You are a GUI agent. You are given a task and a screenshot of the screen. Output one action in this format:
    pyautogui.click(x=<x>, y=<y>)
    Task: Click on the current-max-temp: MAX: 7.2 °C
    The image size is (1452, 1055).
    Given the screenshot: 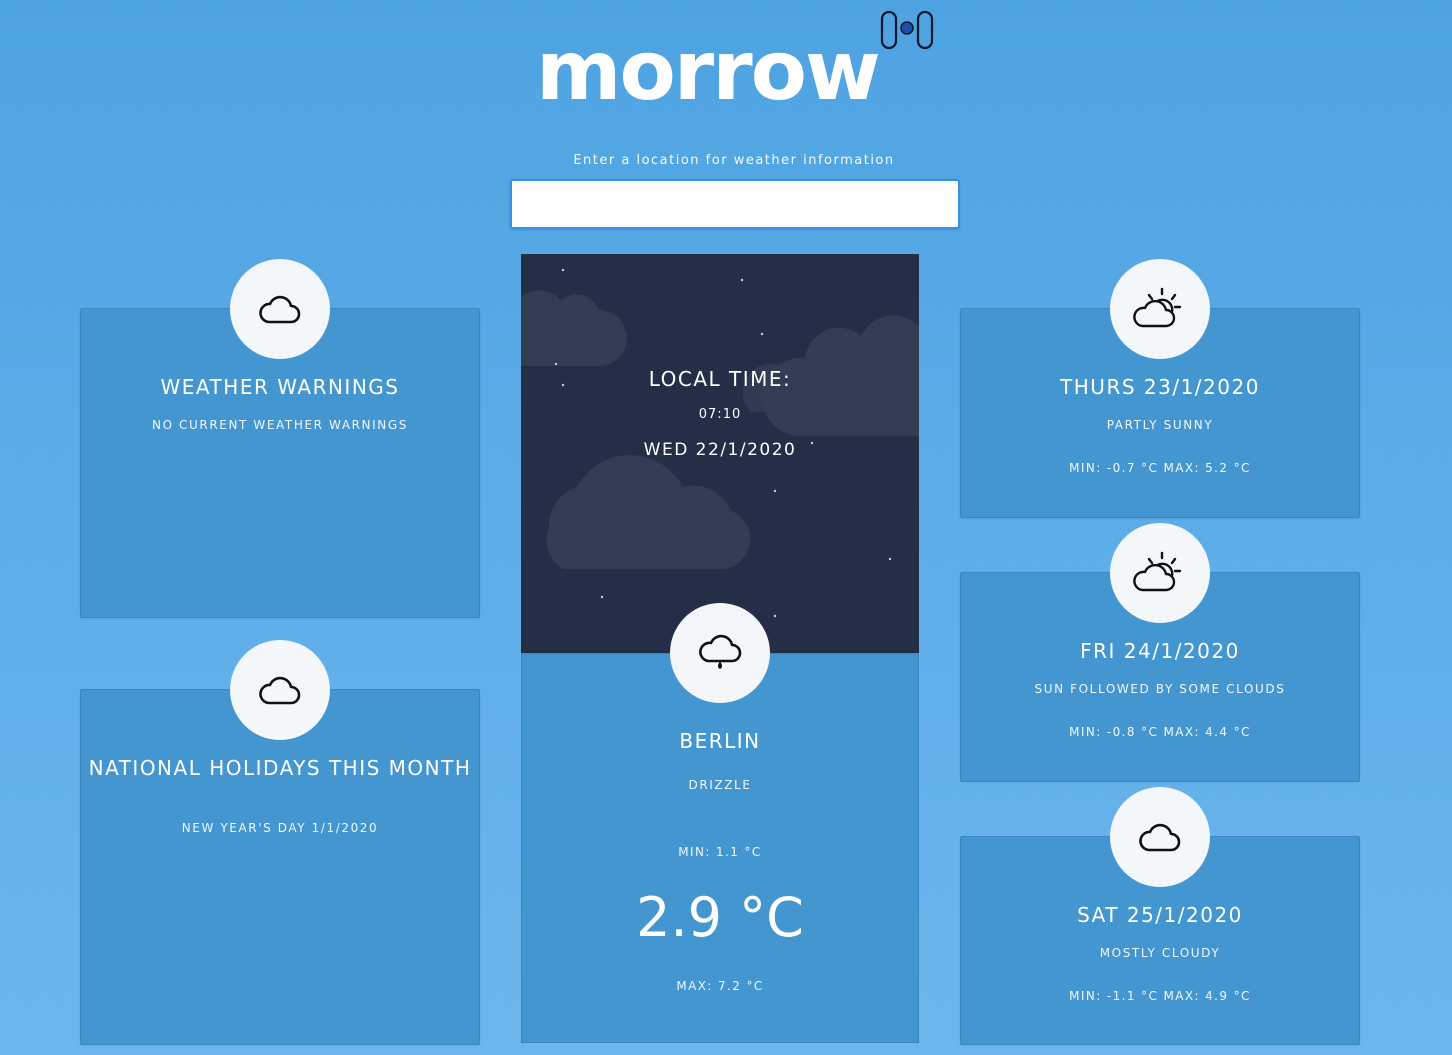 What is the action you would take?
    pyautogui.click(x=720, y=986)
    